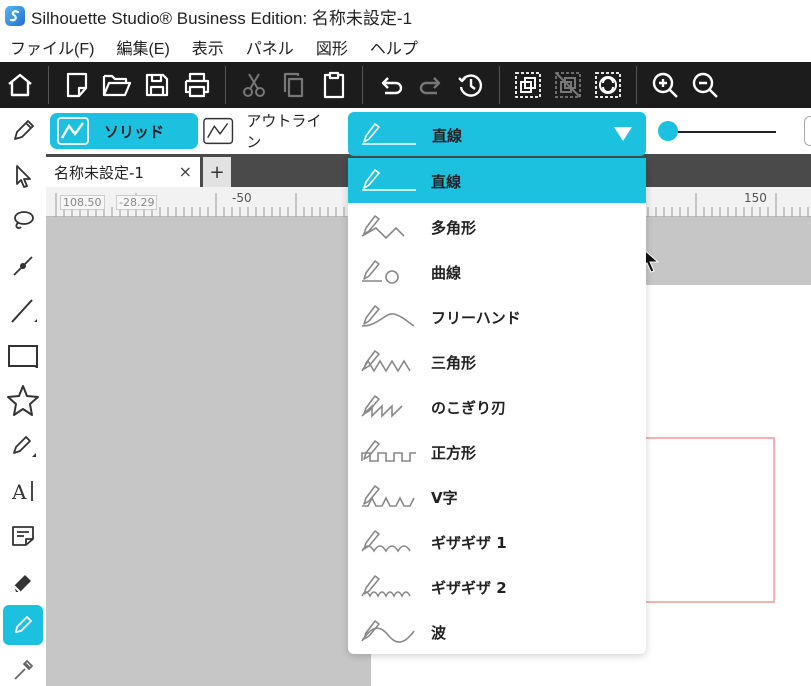 The height and width of the screenshot is (686, 811). I want to click on square-wave-line-icon, so click(388, 451).